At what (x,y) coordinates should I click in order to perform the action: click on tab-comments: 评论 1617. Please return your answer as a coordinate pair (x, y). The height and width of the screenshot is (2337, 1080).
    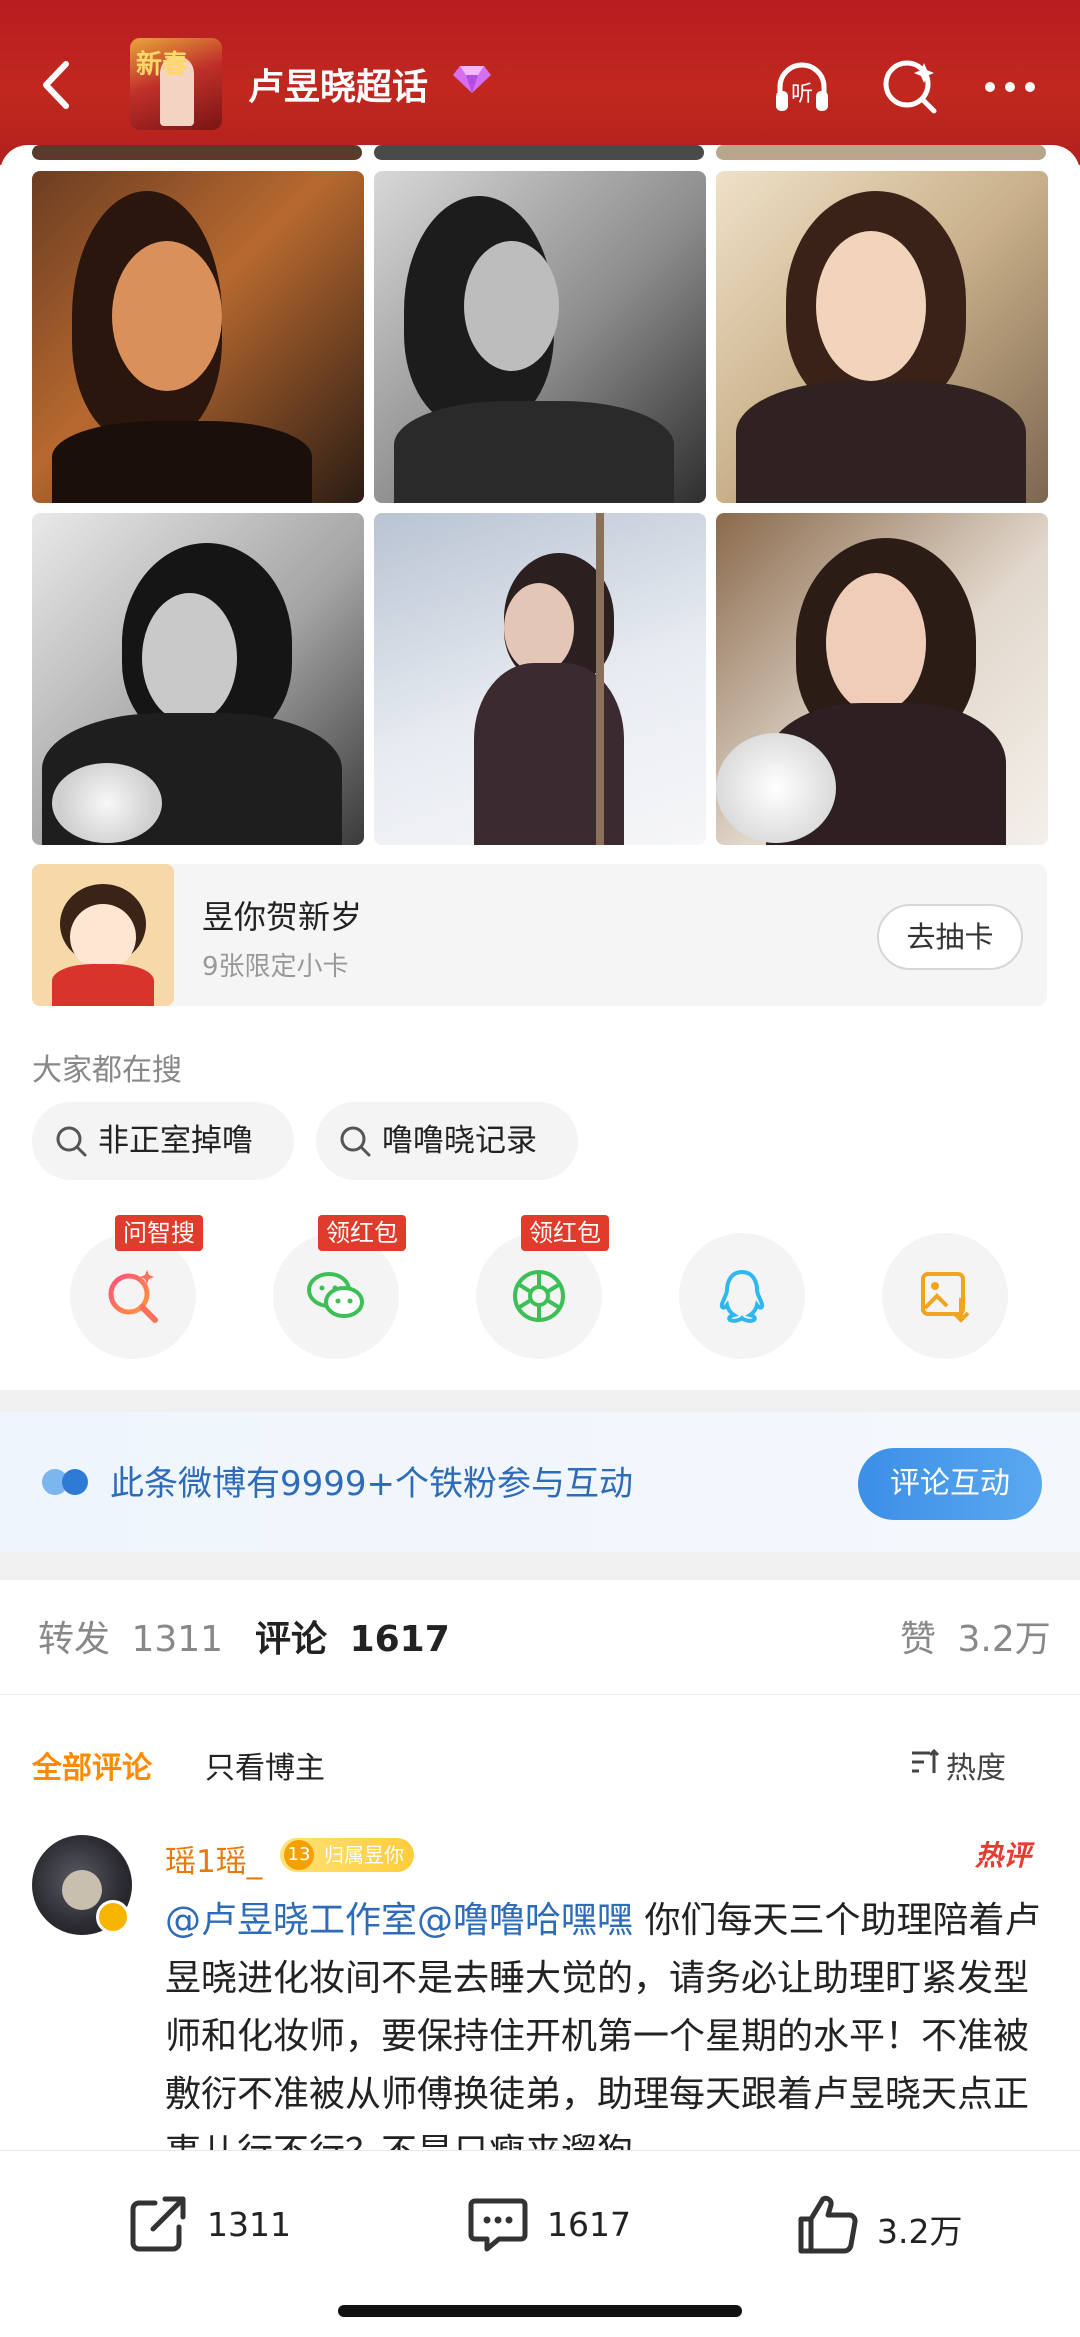
    Looking at the image, I should click on (352, 1636).